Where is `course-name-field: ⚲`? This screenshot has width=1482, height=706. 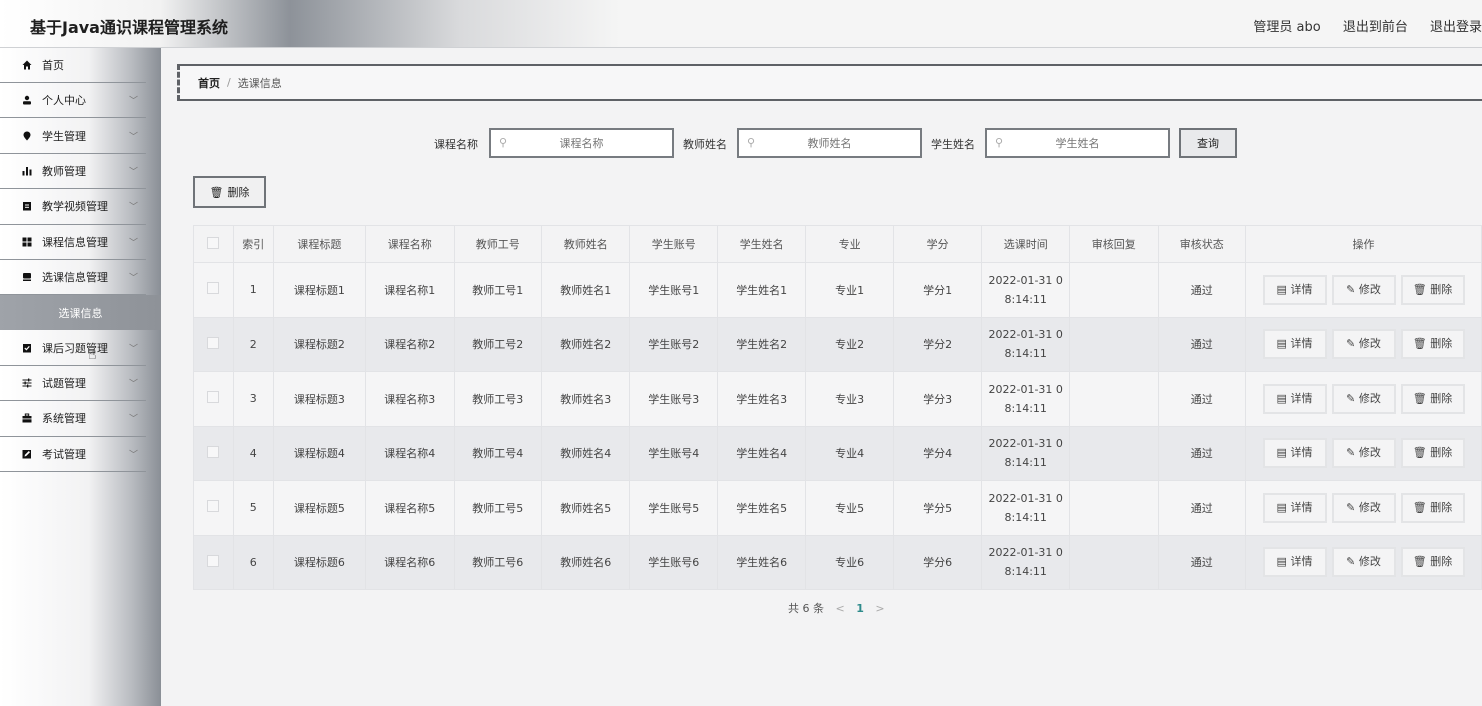
course-name-field: ⚲ is located at coordinates (581, 143).